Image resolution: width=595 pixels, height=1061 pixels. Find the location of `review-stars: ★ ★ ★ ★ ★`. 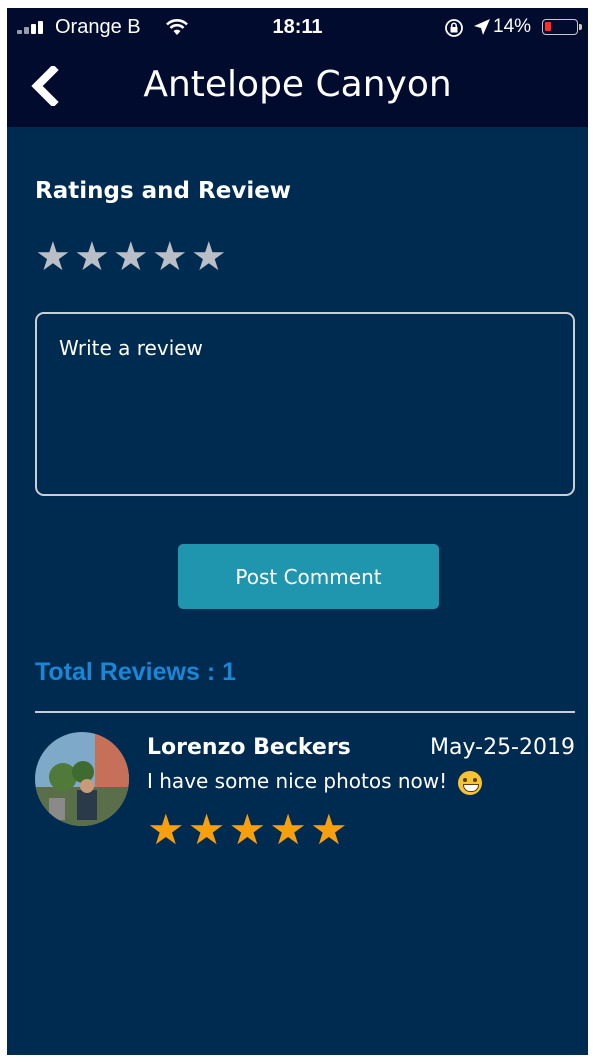

review-stars: ★ ★ ★ ★ ★ is located at coordinates (247, 829).